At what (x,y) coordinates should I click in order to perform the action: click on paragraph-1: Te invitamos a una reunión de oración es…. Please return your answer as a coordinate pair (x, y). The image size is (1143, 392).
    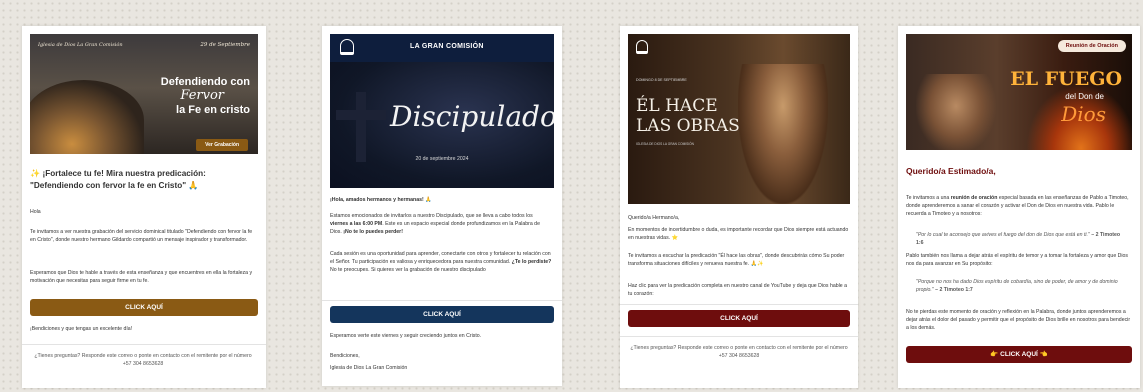
    Looking at the image, I should click on (1019, 206).